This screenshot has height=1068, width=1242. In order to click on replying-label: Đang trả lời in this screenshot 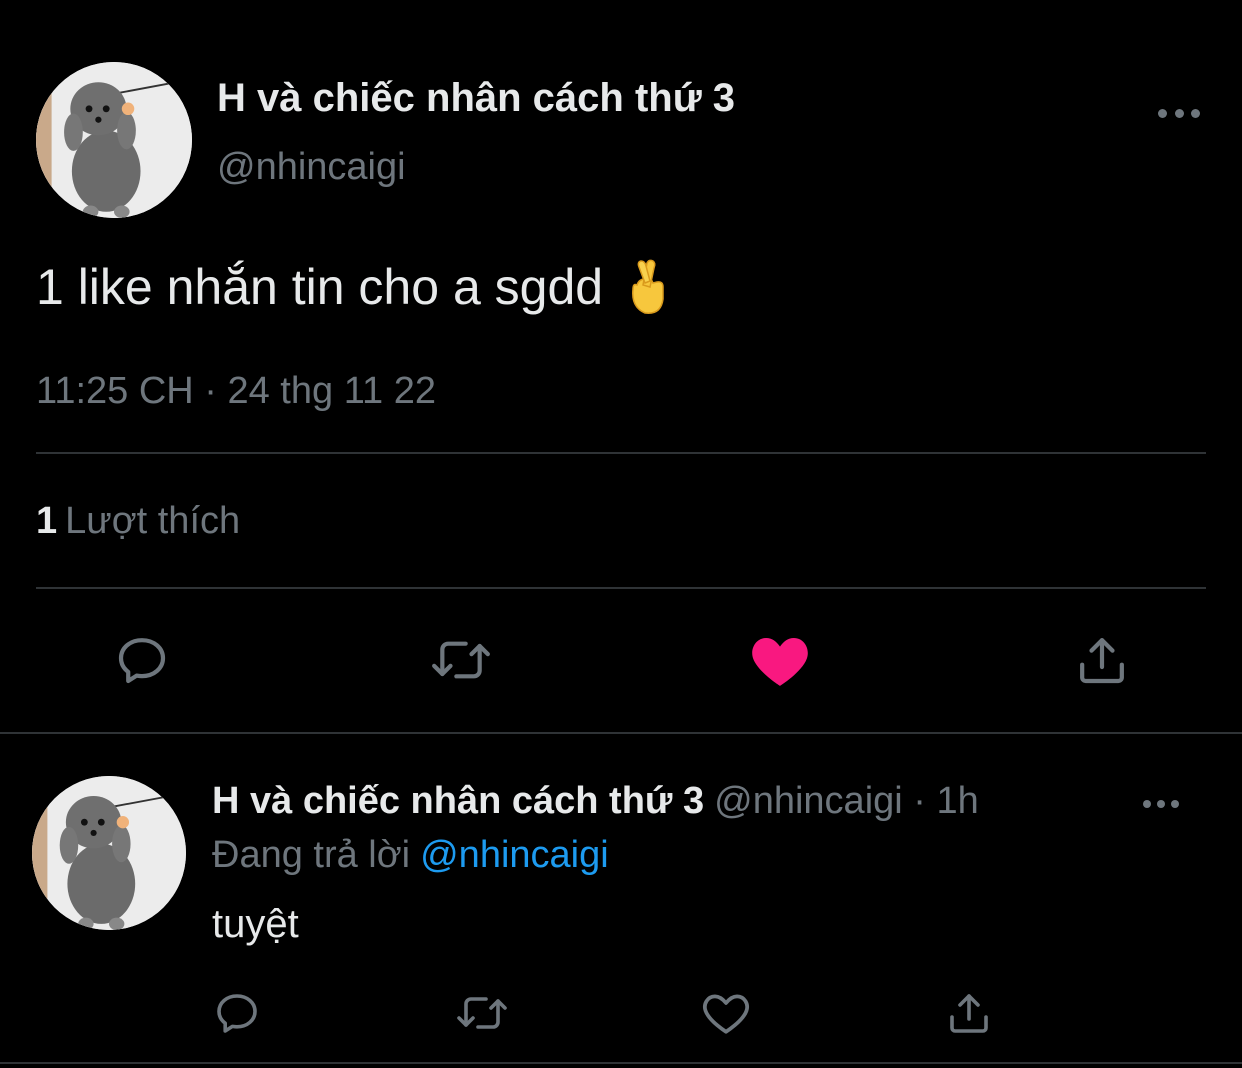, I will do `click(311, 855)`.